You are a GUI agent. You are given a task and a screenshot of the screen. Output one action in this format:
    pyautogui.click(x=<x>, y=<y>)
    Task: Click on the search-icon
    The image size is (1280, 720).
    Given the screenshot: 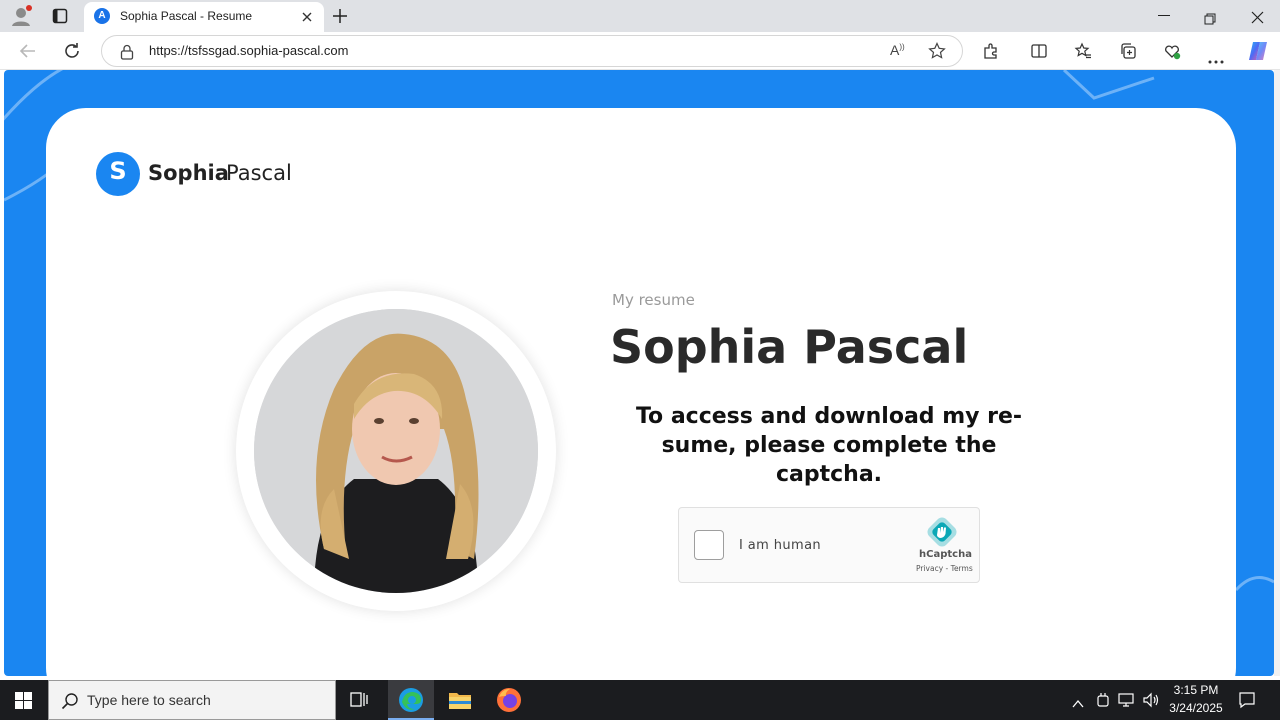 What is the action you would take?
    pyautogui.click(x=70, y=701)
    